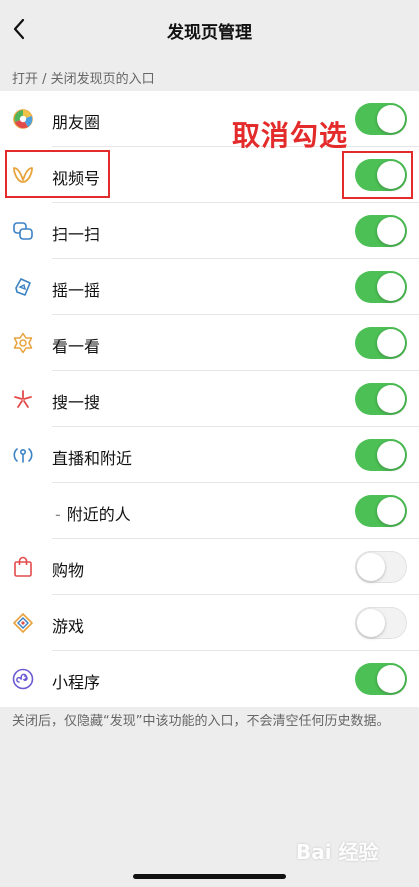 The width and height of the screenshot is (419, 887). I want to click on list-item-people-nearby: - 附近的人, so click(209, 511).